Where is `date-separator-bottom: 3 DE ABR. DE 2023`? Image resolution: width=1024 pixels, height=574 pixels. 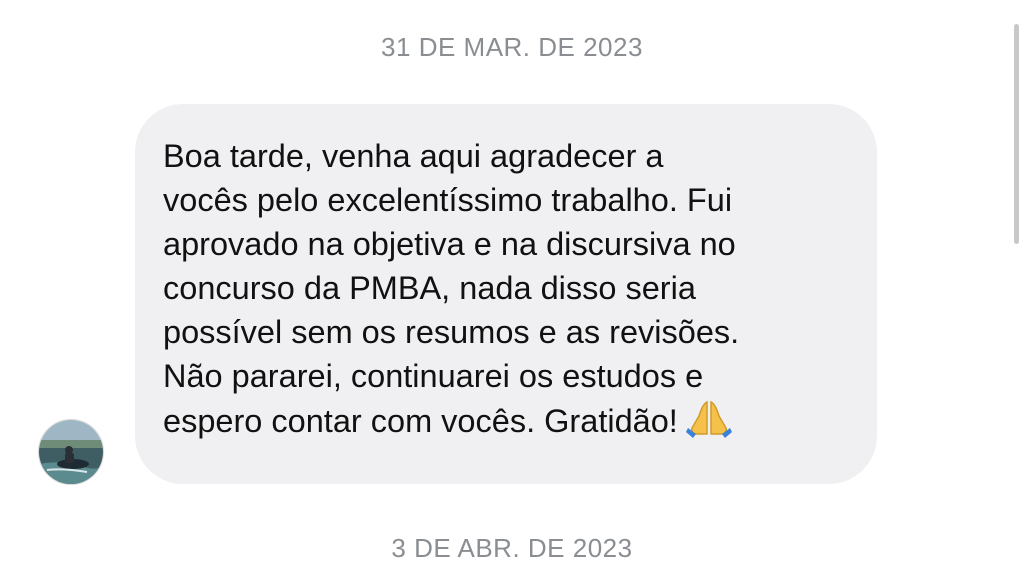
date-separator-bottom: 3 DE ABR. DE 2023 is located at coordinates (512, 548).